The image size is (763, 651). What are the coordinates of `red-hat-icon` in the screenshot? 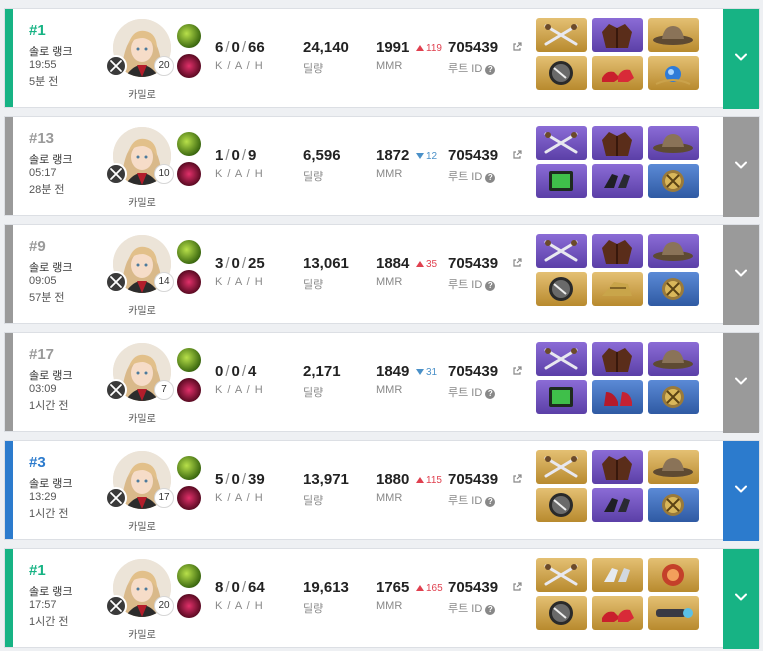 It's located at (673, 575).